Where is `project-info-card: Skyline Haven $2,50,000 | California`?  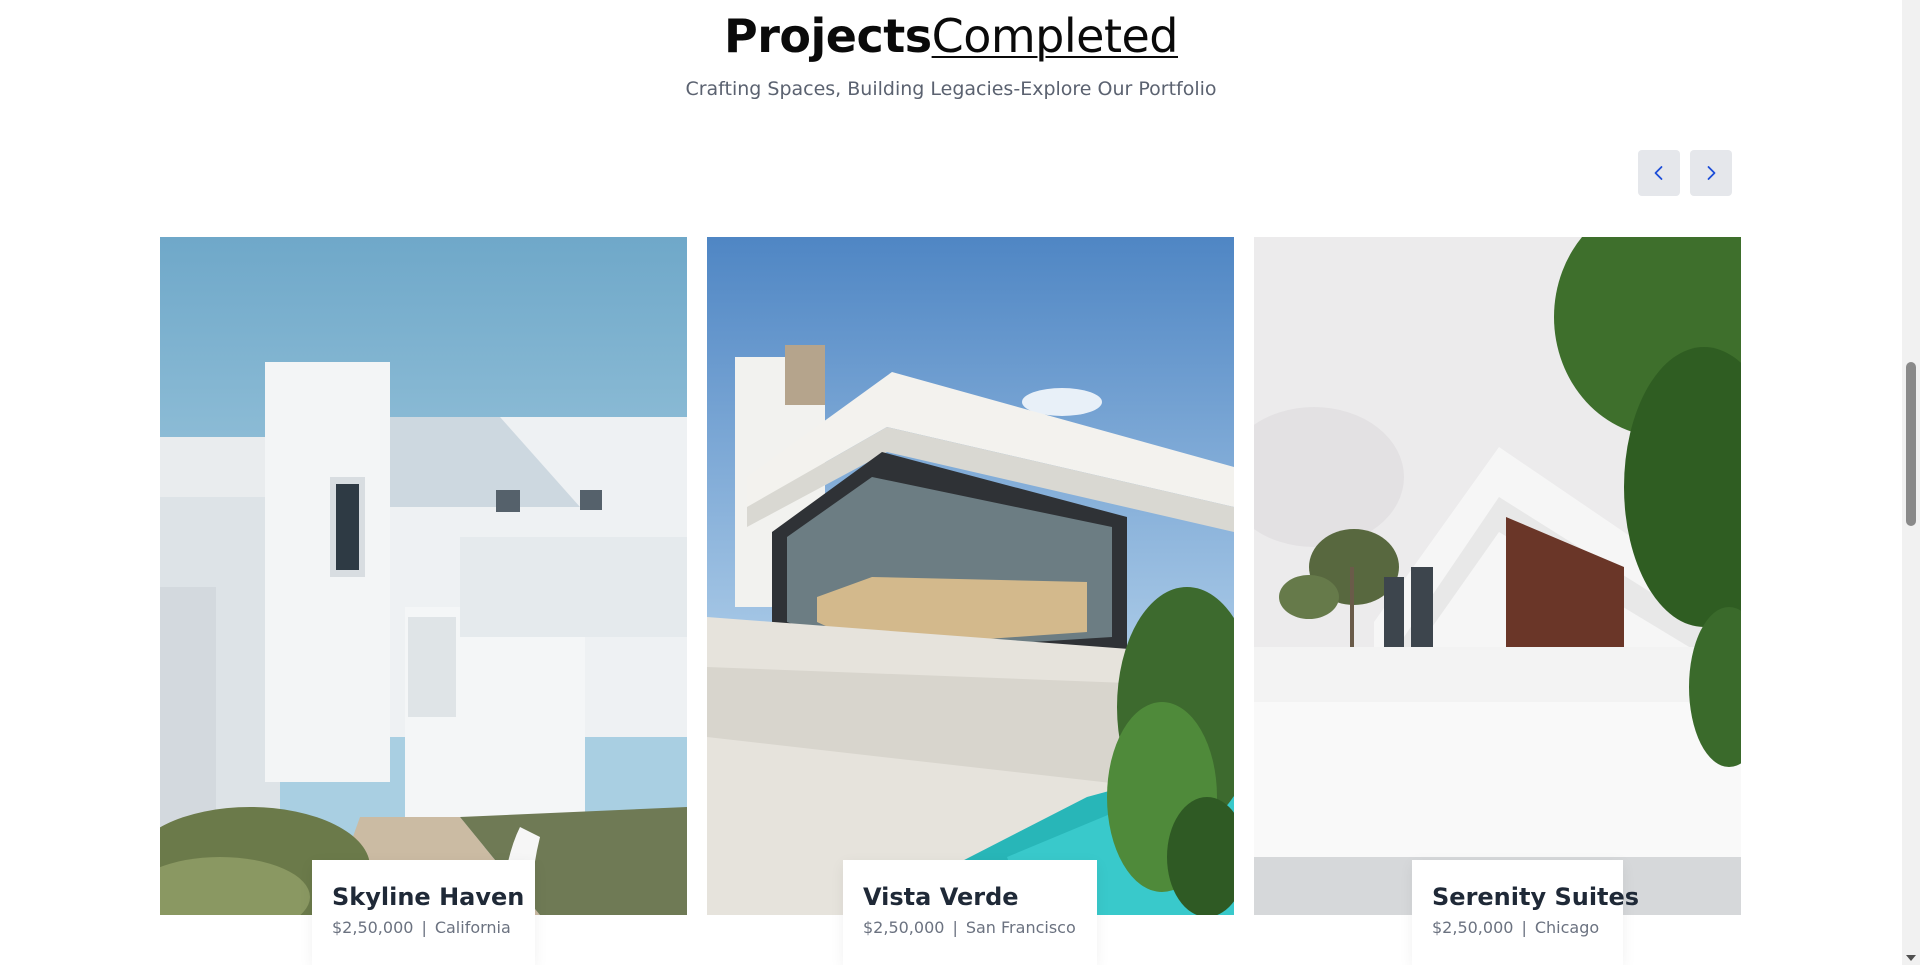
project-info-card: Skyline Haven $2,50,000 | California is located at coordinates (423, 912).